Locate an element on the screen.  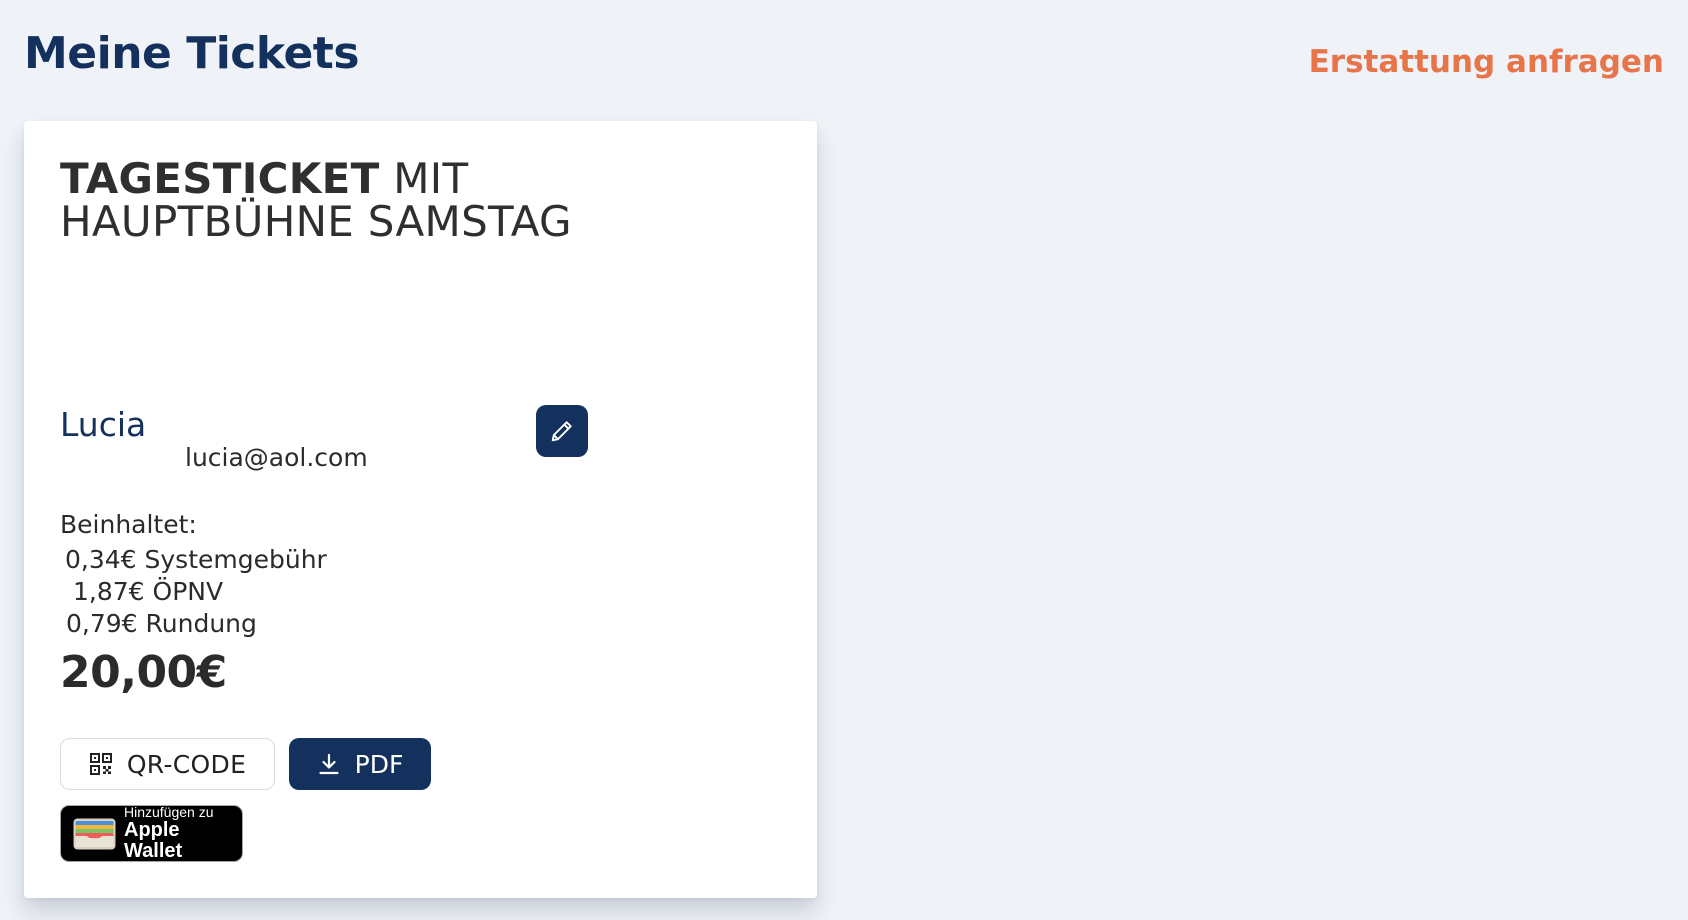
download-icon is located at coordinates (329, 764).